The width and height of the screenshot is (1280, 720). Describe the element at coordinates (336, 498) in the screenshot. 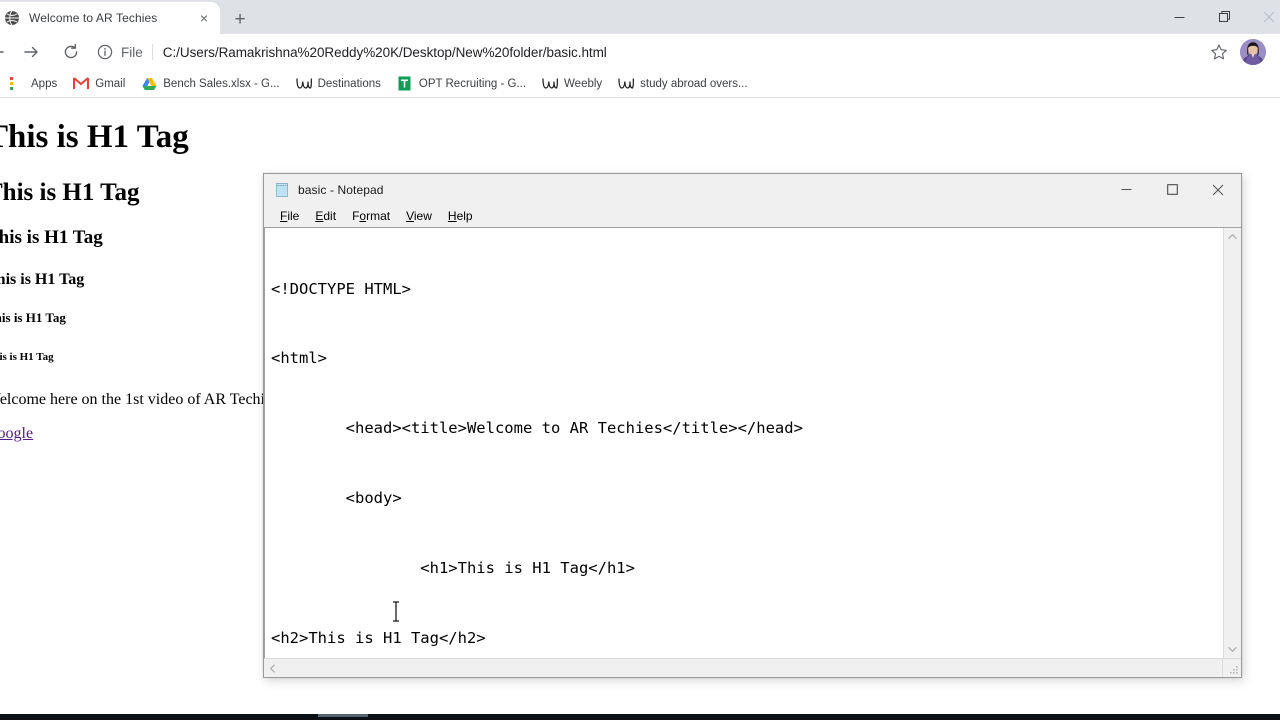

I see `code-line: <body>` at that location.